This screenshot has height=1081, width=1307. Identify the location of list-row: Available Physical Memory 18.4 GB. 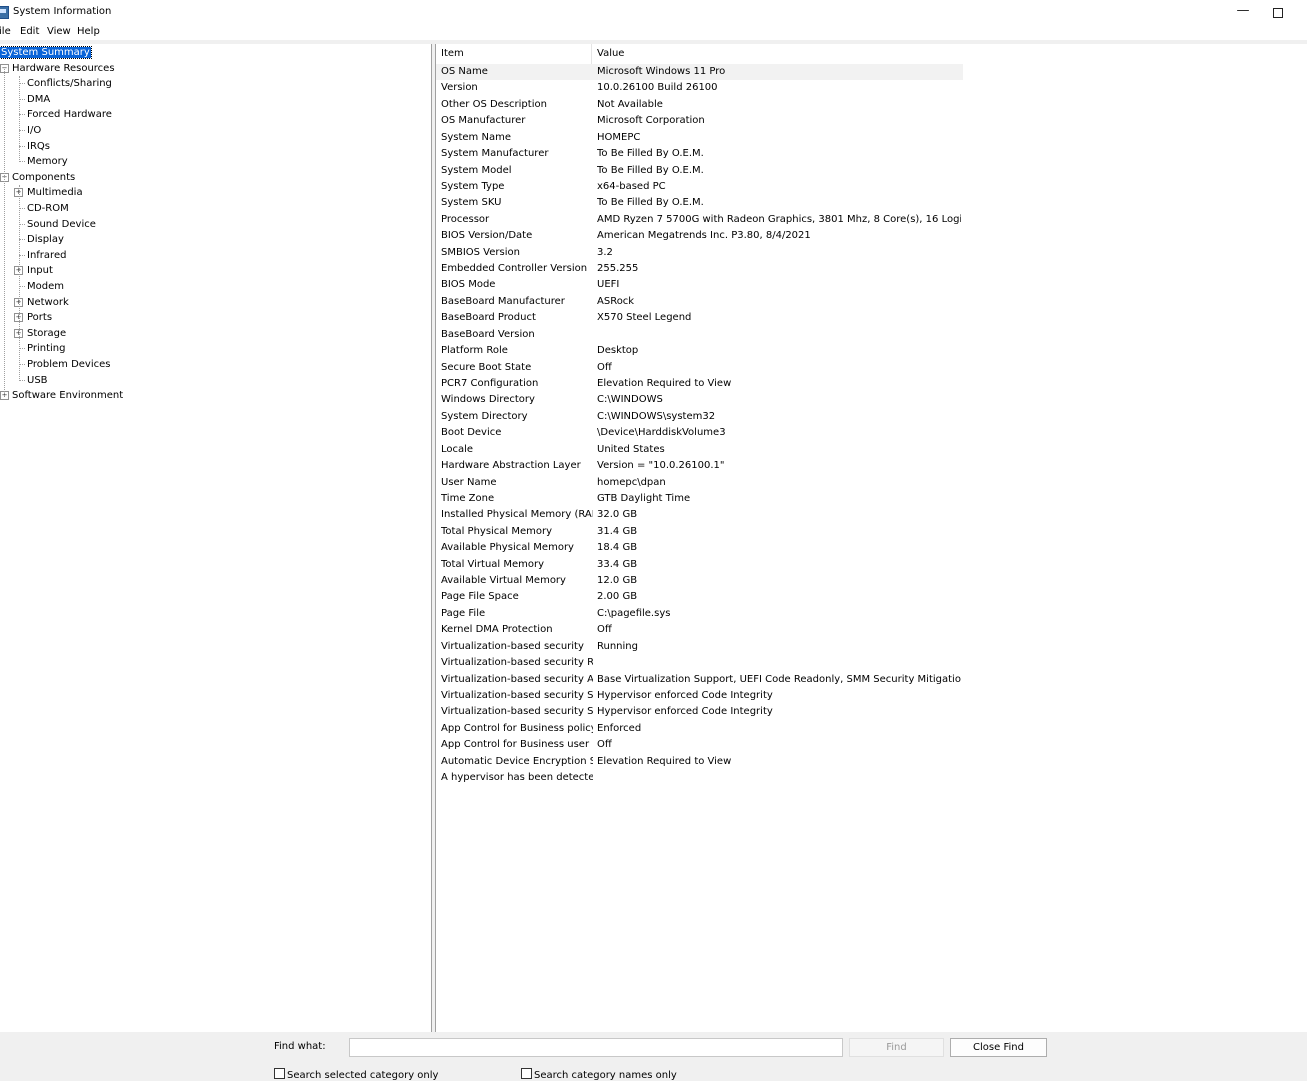
(699, 548).